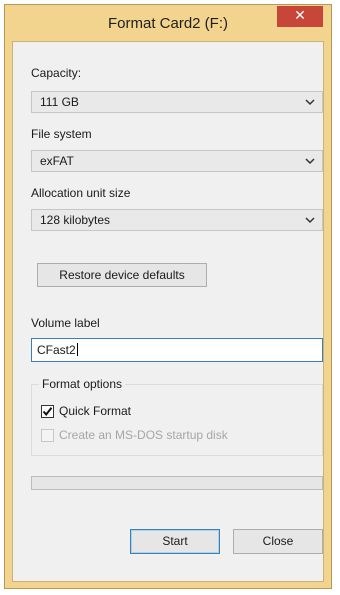  Describe the element at coordinates (177, 420) in the screenshot. I see `format-options-group` at that location.